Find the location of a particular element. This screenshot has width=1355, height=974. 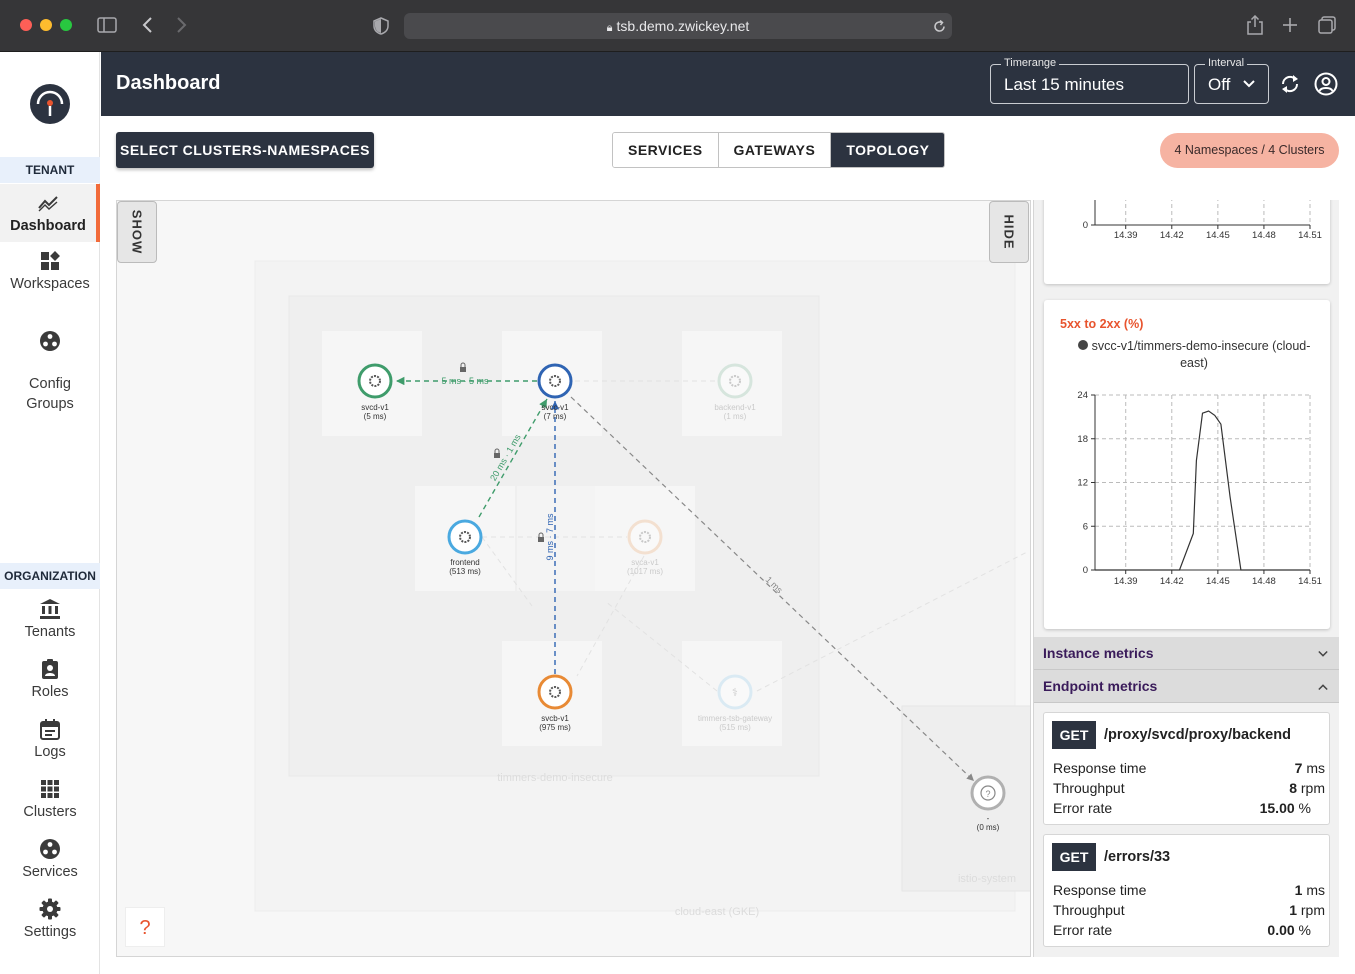

node-svcb-v1: svcb-v1 (975 ms) is located at coordinates (555, 703).